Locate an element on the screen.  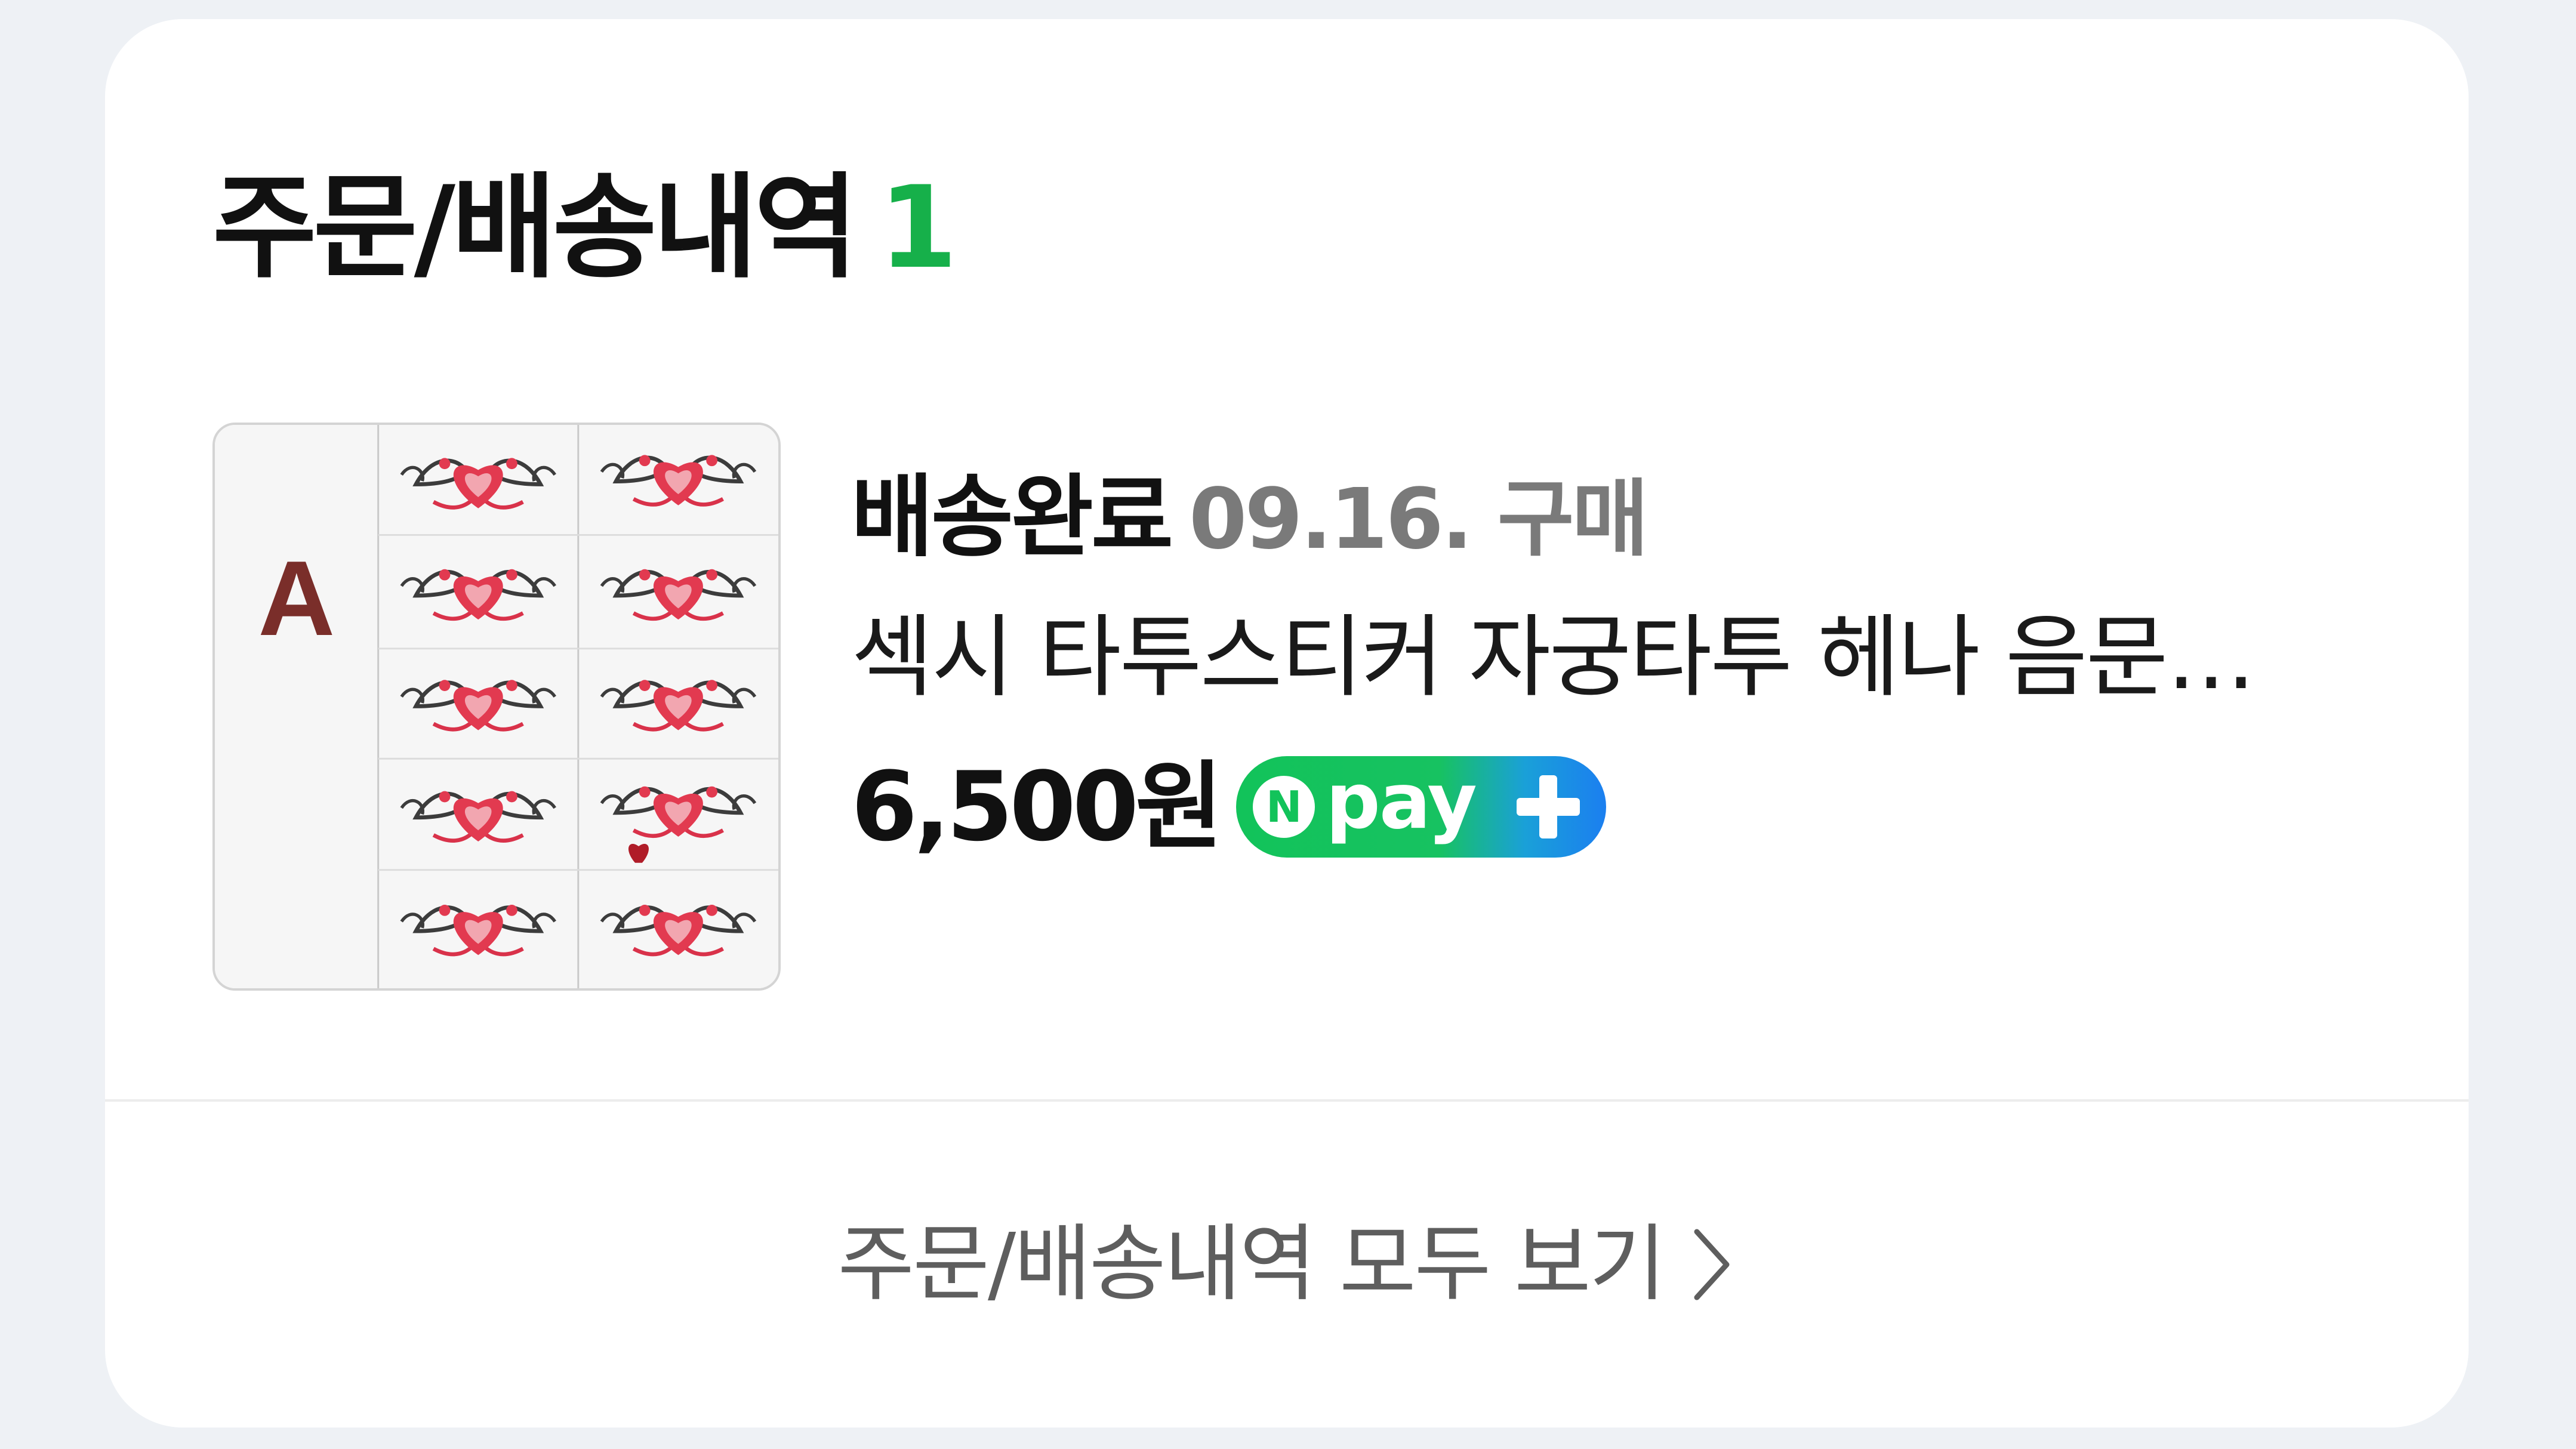
section-header: 주문/배송내역 1 is located at coordinates (584, 228).